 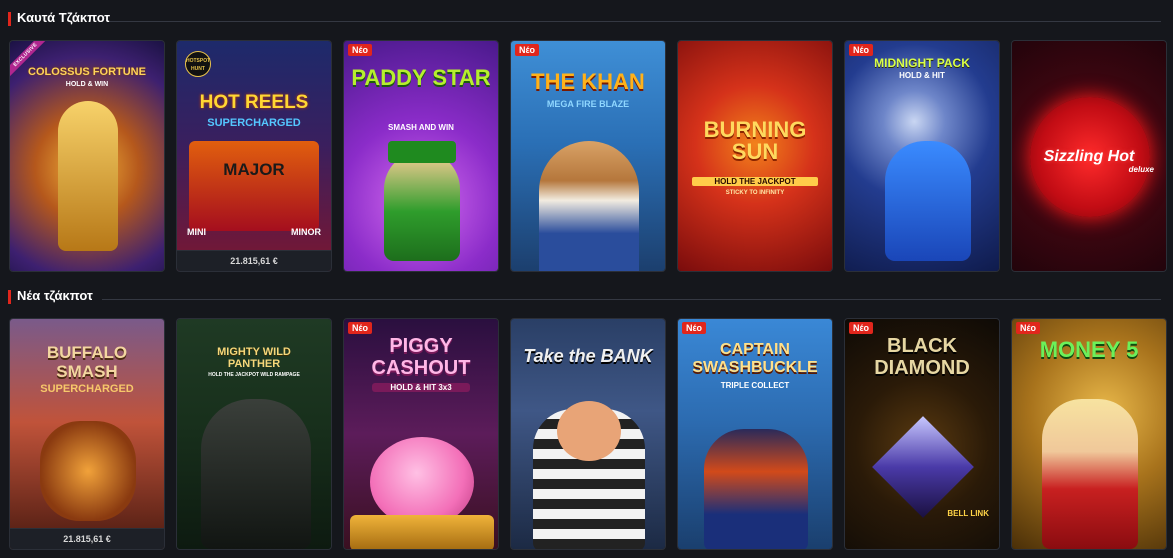 I want to click on game-tile-buffalo-smash: BUFFALO SMASH SUPERCHARGED 21.815,61 €, so click(x=87, y=434).